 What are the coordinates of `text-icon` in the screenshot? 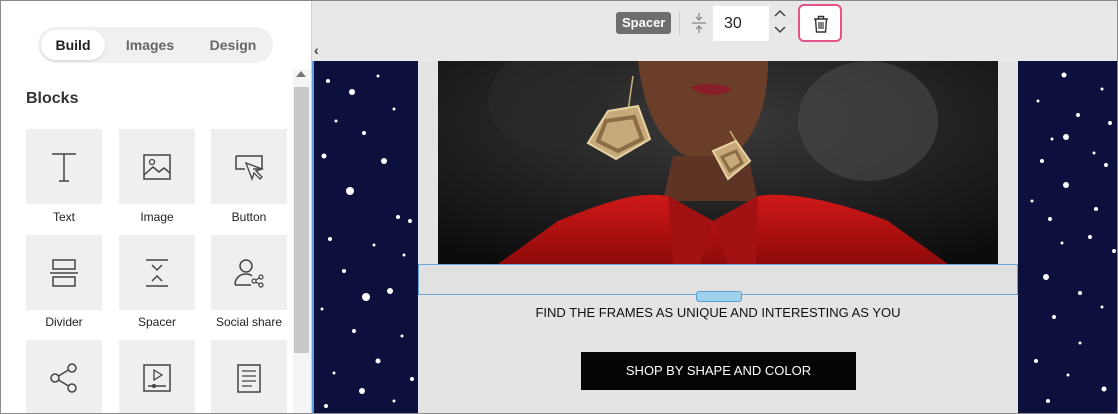 It's located at (64, 167).